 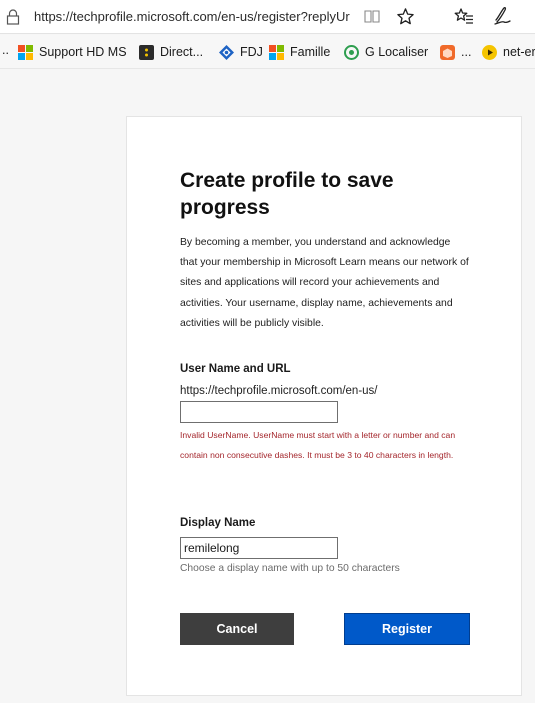 What do you see at coordinates (13, 17) in the screenshot?
I see `lock-icon` at bounding box center [13, 17].